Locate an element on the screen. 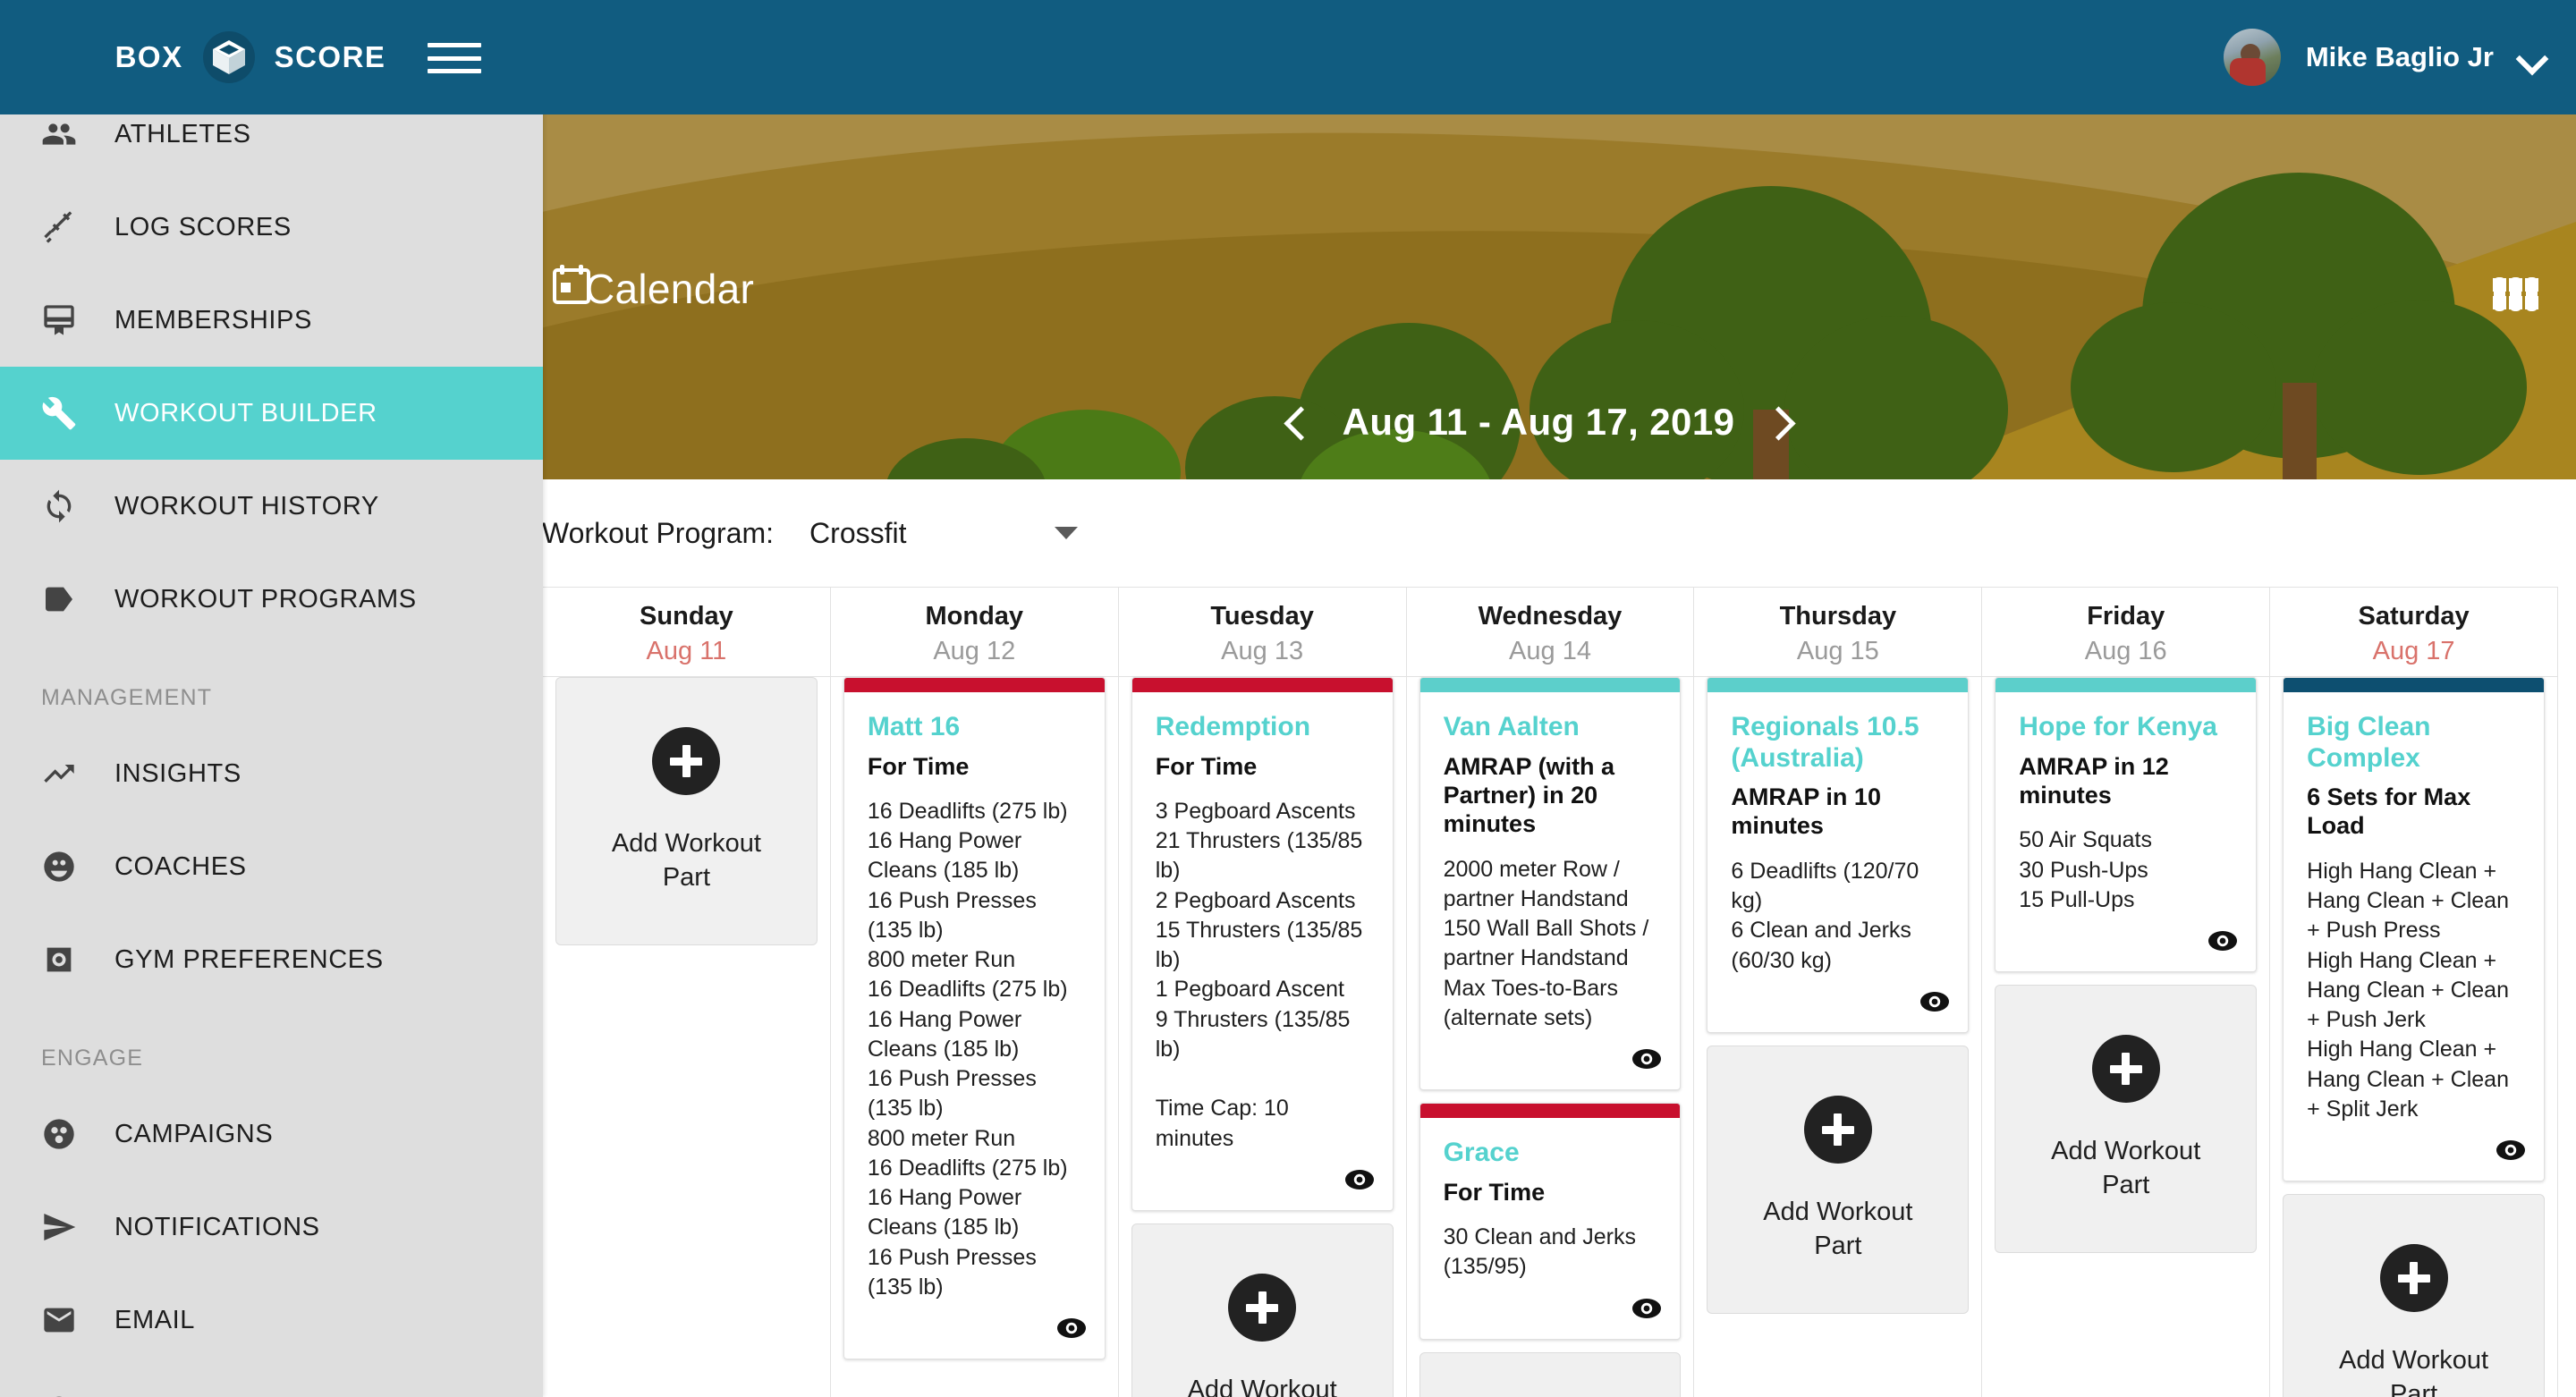  week-range-label: Aug 11 - Aug 17, 2019 is located at coordinates (1538, 422).